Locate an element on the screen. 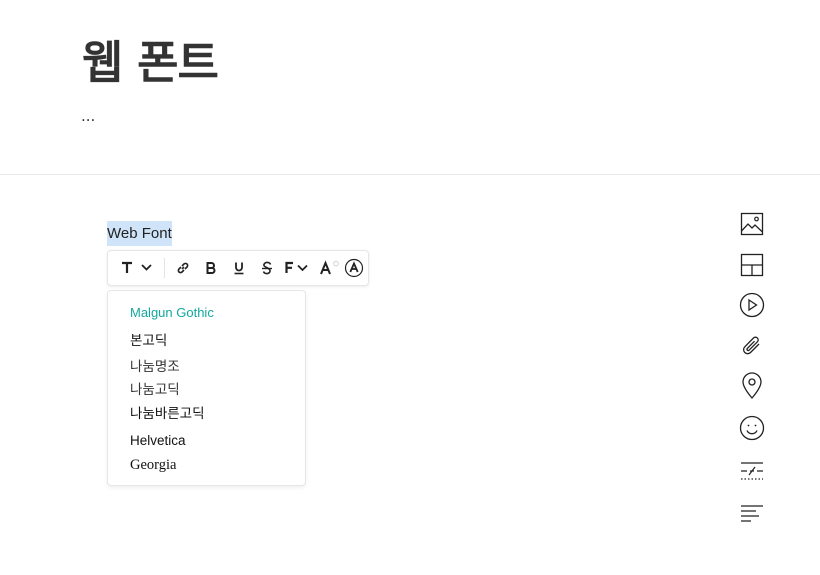 The height and width of the screenshot is (575, 820). highlight-color-button is located at coordinates (354, 268).